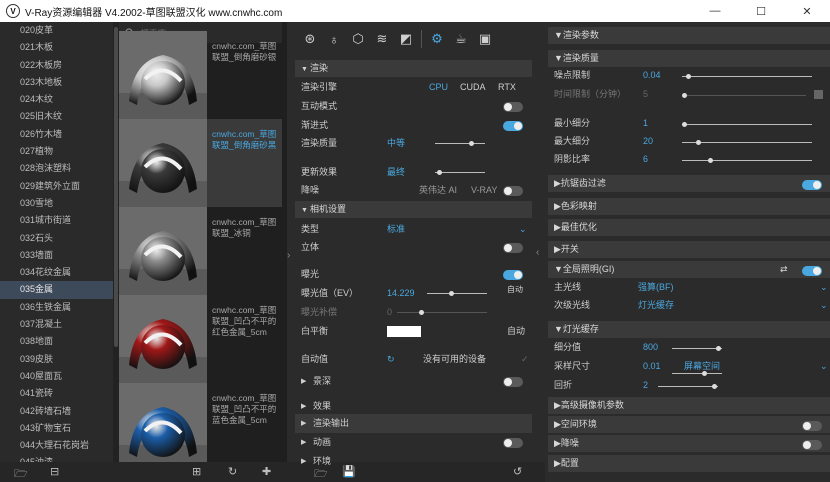  What do you see at coordinates (697, 348) in the screenshot?
I see `subdiv-slider` at bounding box center [697, 348].